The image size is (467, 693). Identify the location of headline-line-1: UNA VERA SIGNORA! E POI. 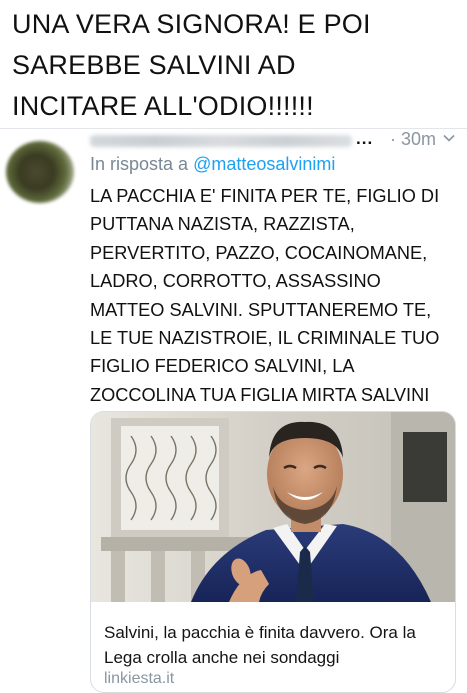
(191, 24).